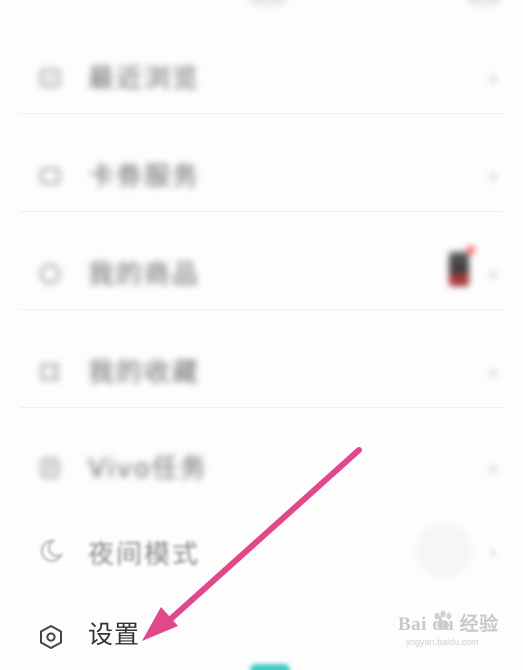 The width and height of the screenshot is (523, 670). Describe the element at coordinates (471, 250) in the screenshot. I see `notification-dot` at that location.